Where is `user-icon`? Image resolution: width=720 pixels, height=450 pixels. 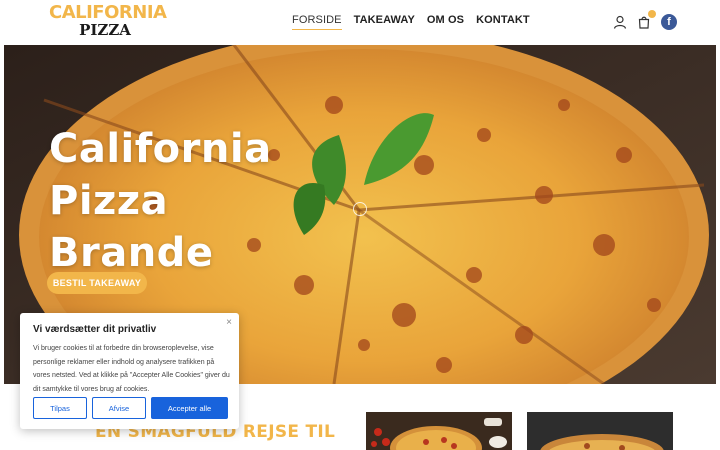 user-icon is located at coordinates (620, 22).